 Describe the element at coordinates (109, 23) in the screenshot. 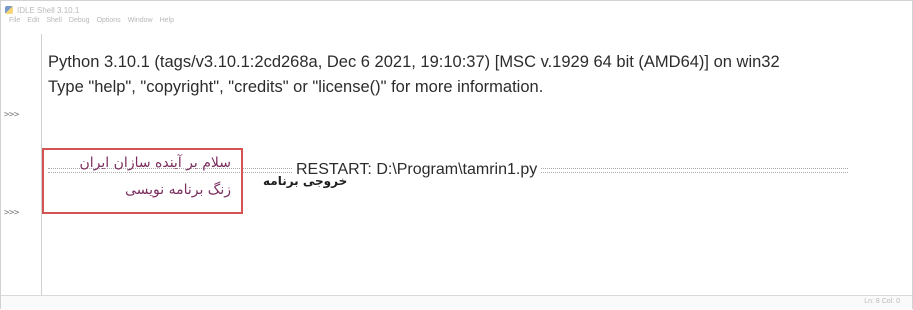

I see `menu-options: Options` at that location.